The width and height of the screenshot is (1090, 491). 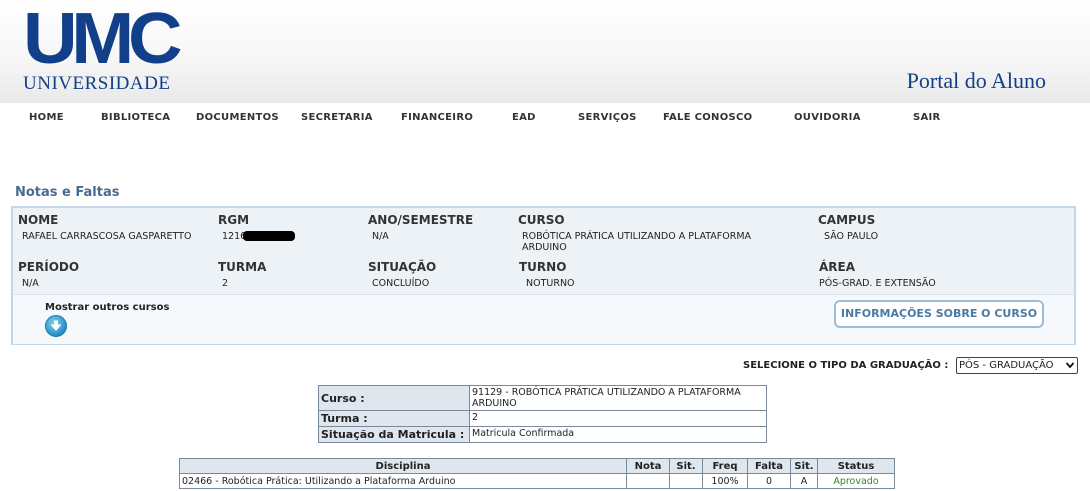 I want to click on nav-home: HOME, so click(x=46, y=117).